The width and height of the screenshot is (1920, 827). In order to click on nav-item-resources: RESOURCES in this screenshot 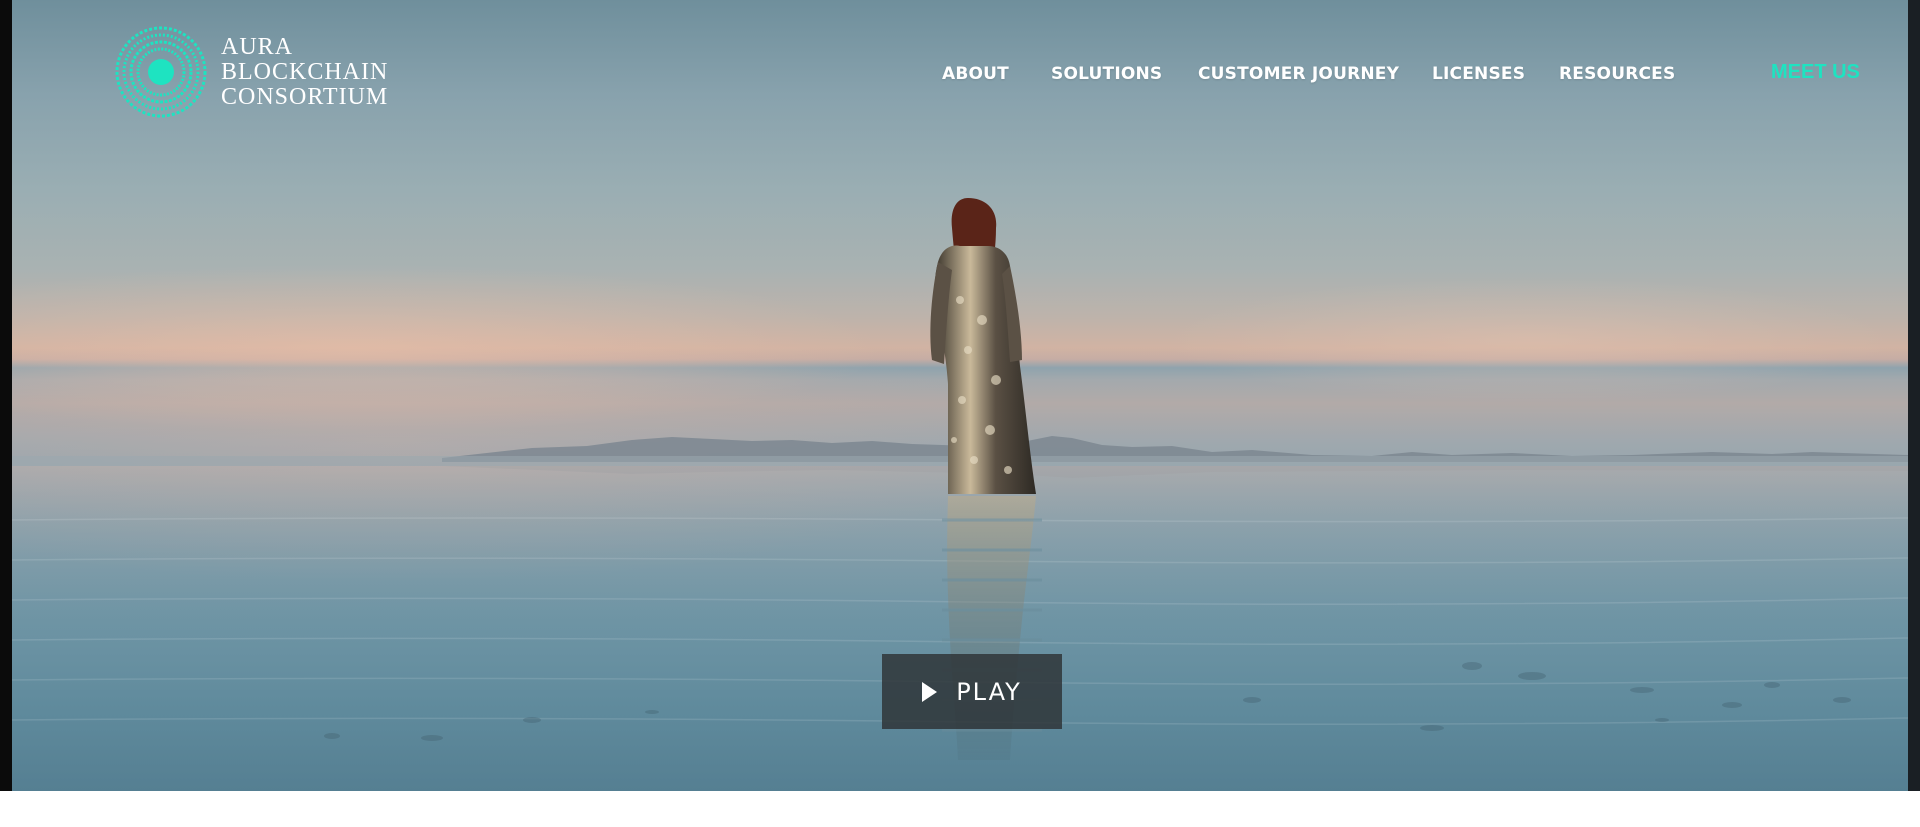, I will do `click(1617, 74)`.